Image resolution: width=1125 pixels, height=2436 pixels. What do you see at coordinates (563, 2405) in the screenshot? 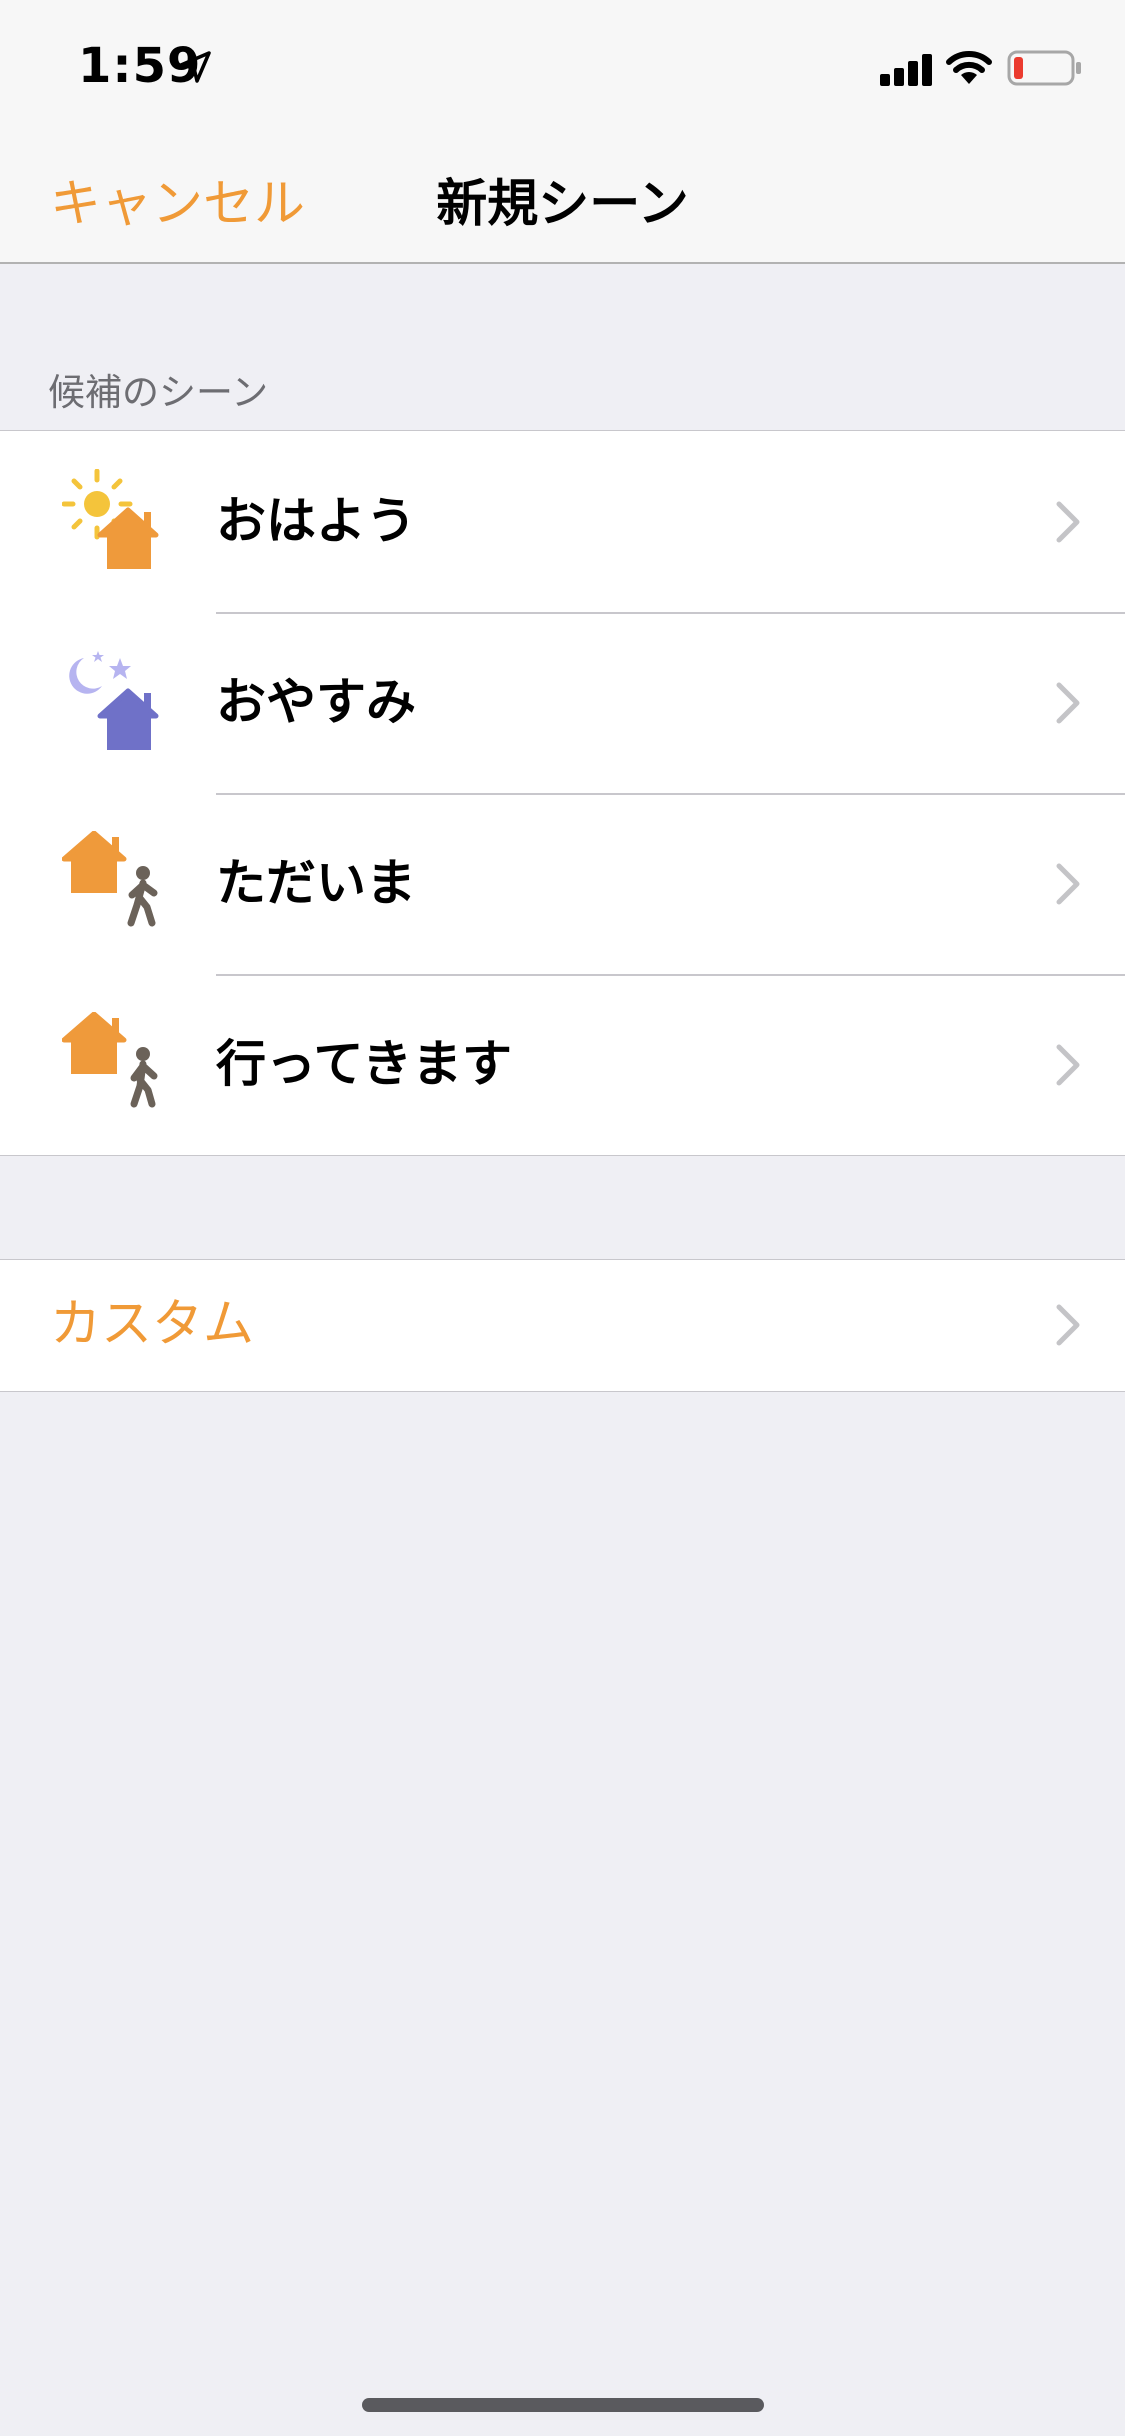
I see `home-indicator` at bounding box center [563, 2405].